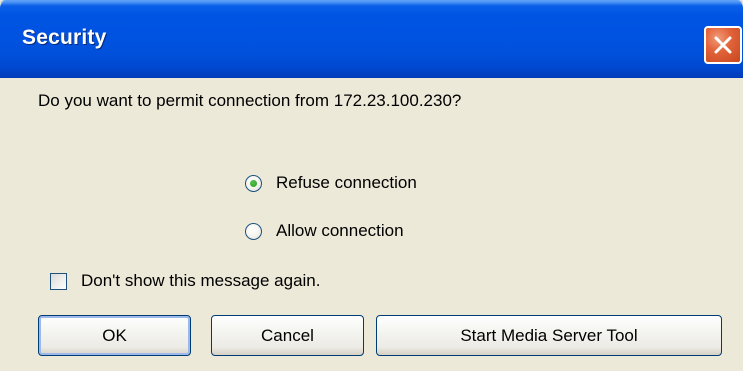 The width and height of the screenshot is (743, 371). I want to click on dont-show-again-option: Don't show this message again., so click(185, 281).